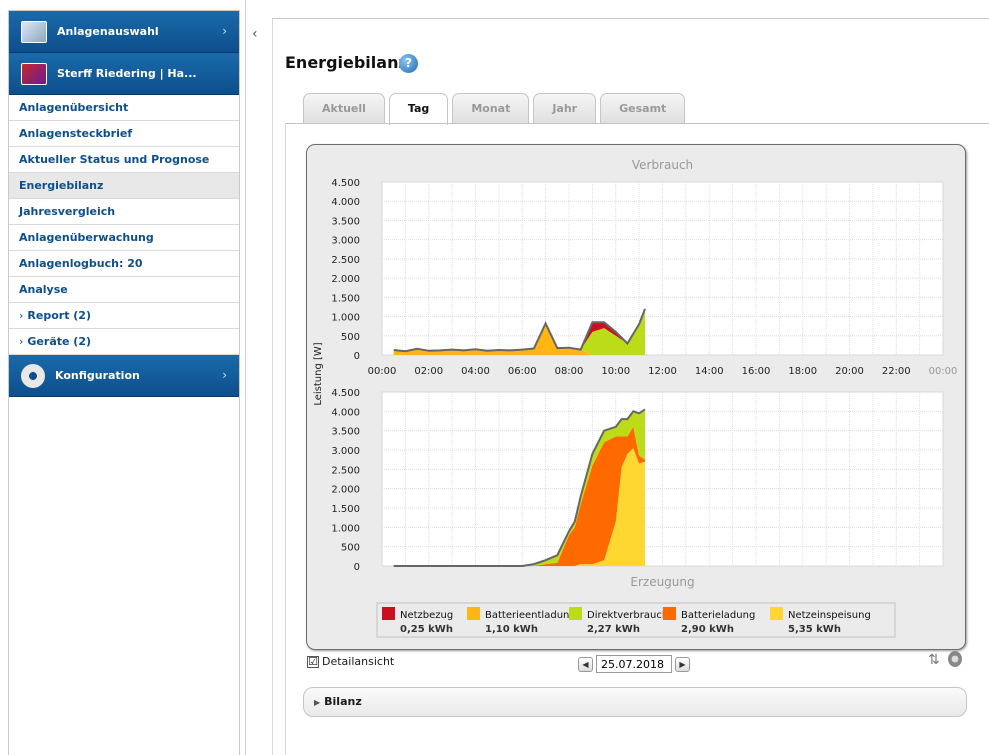 The image size is (989, 755). What do you see at coordinates (59, 315) in the screenshot?
I see `report-label: Report (2)` at bounding box center [59, 315].